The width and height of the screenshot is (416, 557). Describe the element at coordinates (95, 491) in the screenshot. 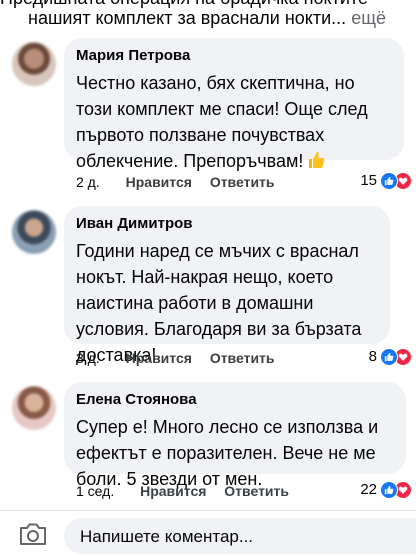

I see `comment-timestamp: 1 сед.` at that location.